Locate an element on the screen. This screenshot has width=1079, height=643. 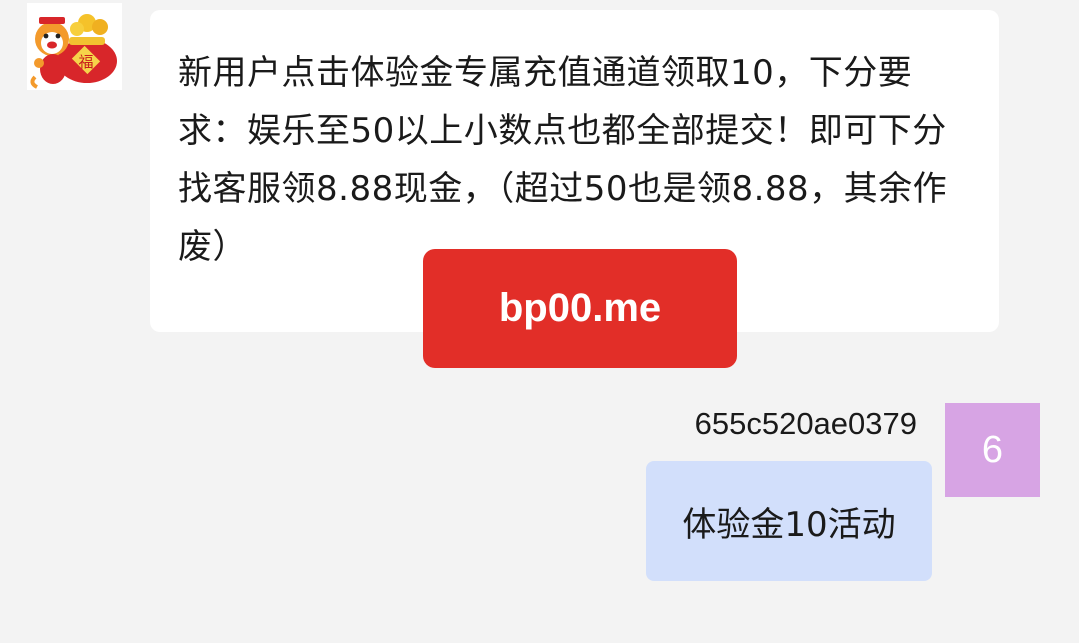
tiger-lucky-bag-icon: 福 is located at coordinates (73, 51).